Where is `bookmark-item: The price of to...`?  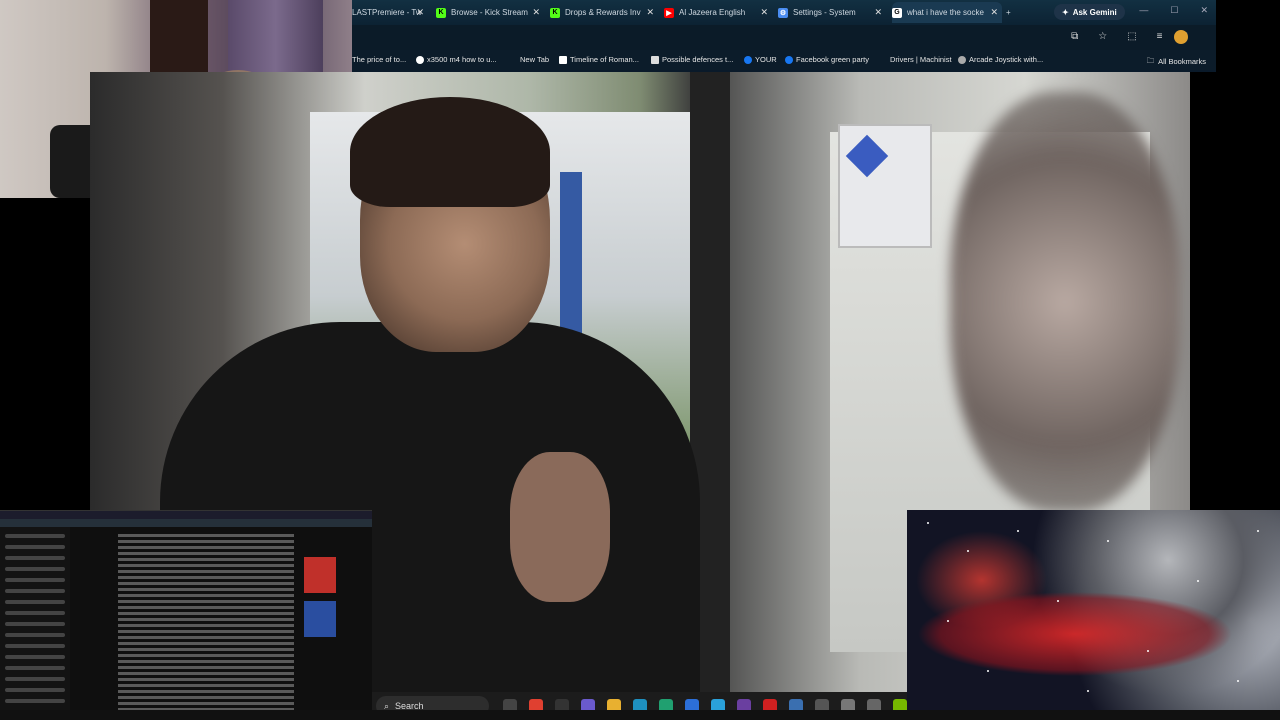 bookmark-item: The price of to... is located at coordinates (379, 59).